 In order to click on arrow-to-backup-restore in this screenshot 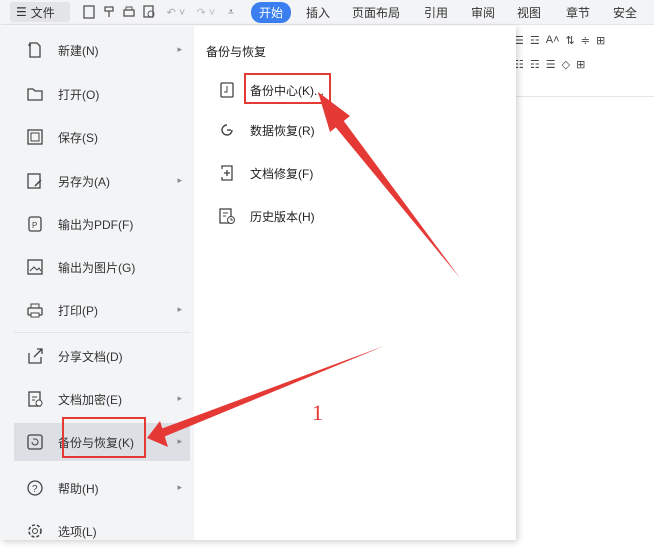, I will do `click(265, 396)`.